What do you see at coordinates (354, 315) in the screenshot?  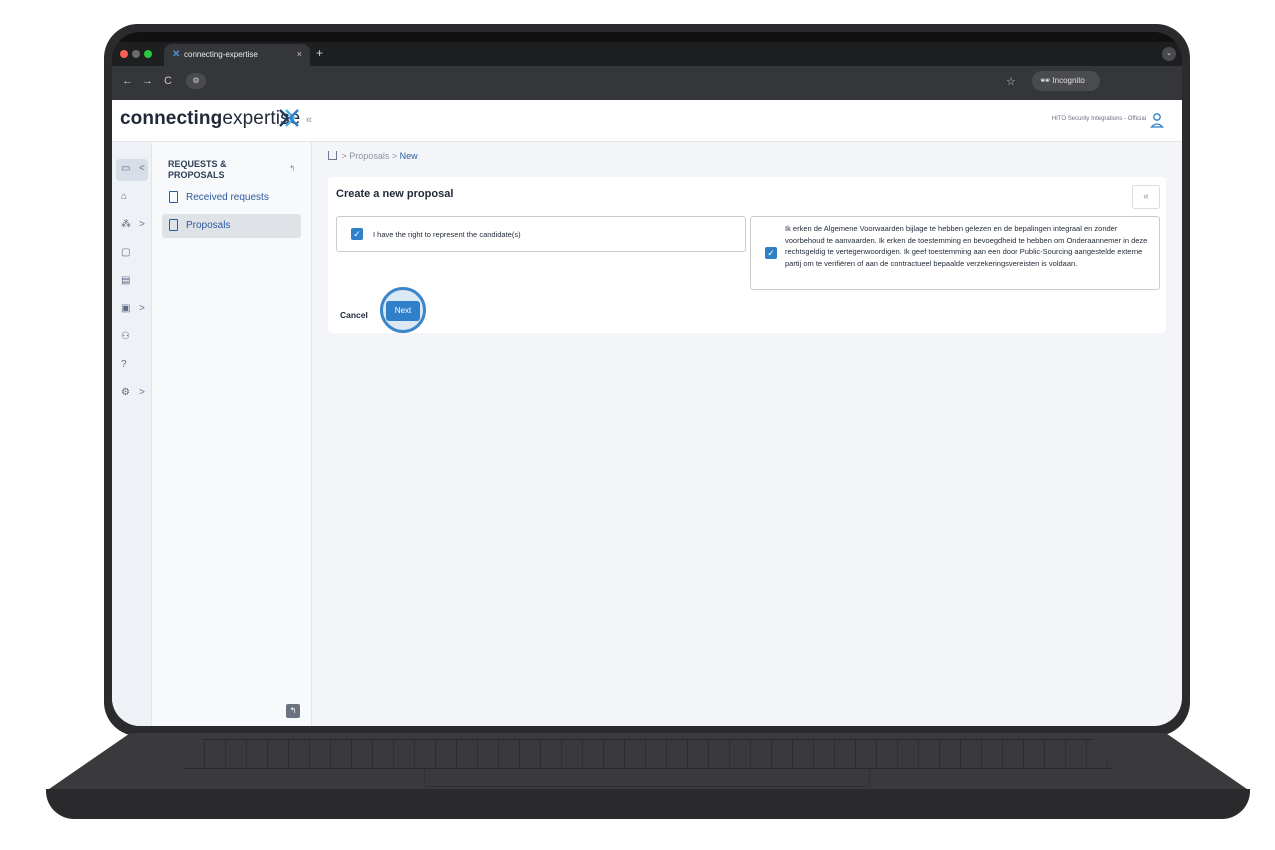 I see `cancel-button: Cancel` at bounding box center [354, 315].